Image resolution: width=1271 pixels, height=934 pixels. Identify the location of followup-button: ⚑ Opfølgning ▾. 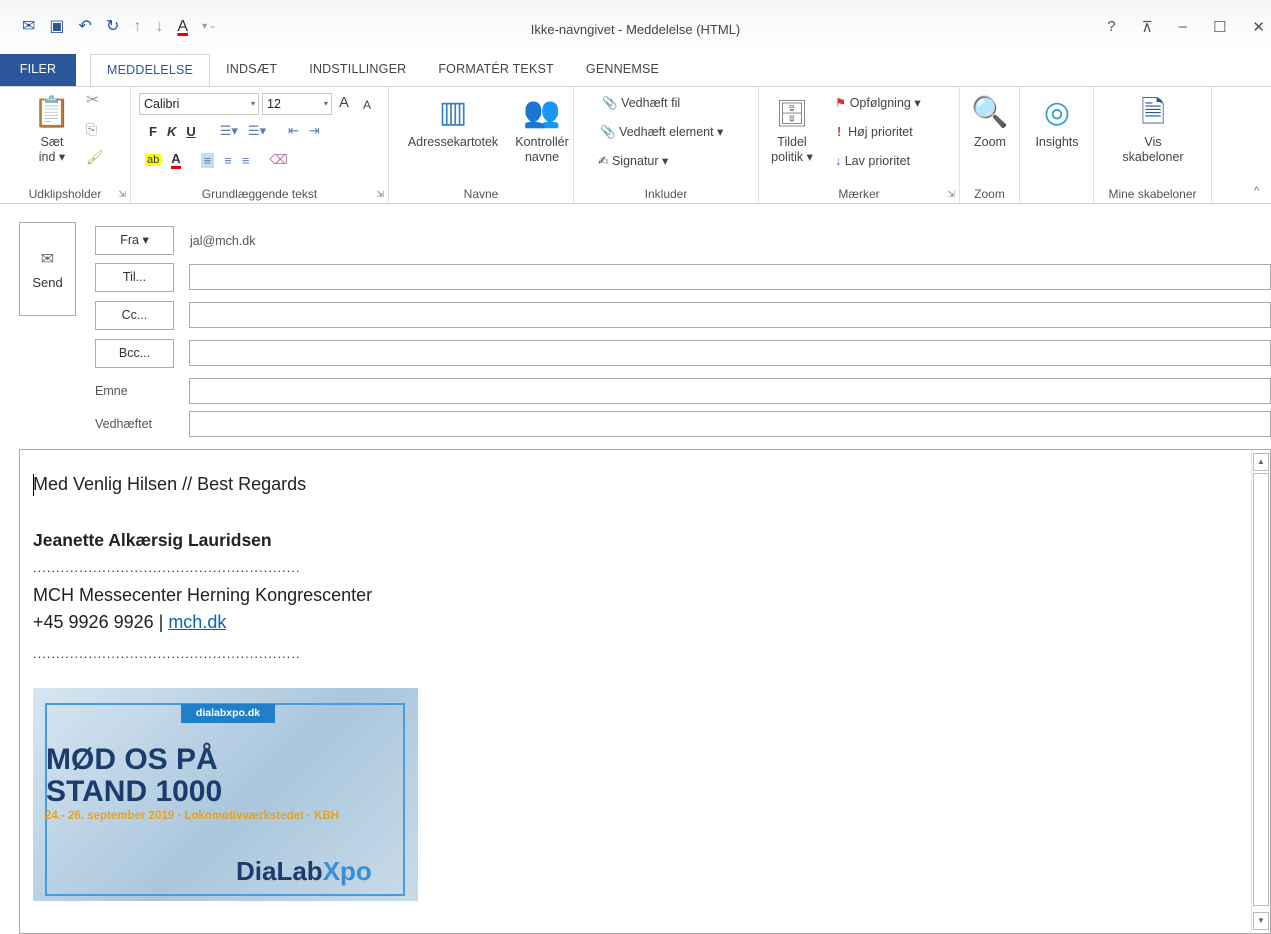
(878, 103).